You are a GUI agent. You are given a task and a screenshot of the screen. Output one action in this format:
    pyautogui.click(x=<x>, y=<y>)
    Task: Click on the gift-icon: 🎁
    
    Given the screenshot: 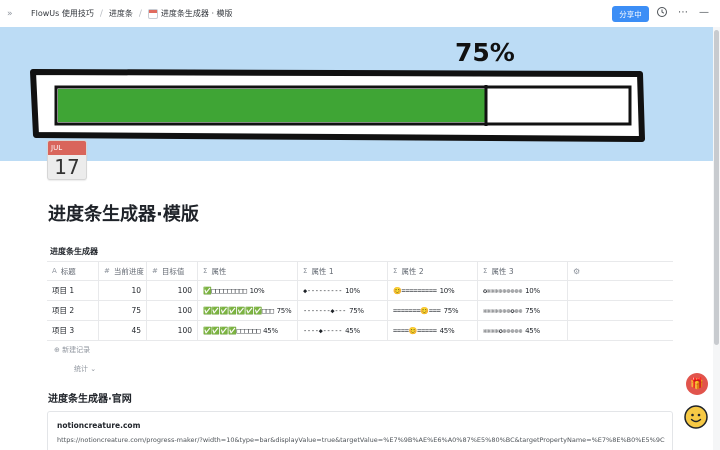 What is the action you would take?
    pyautogui.click(x=697, y=384)
    